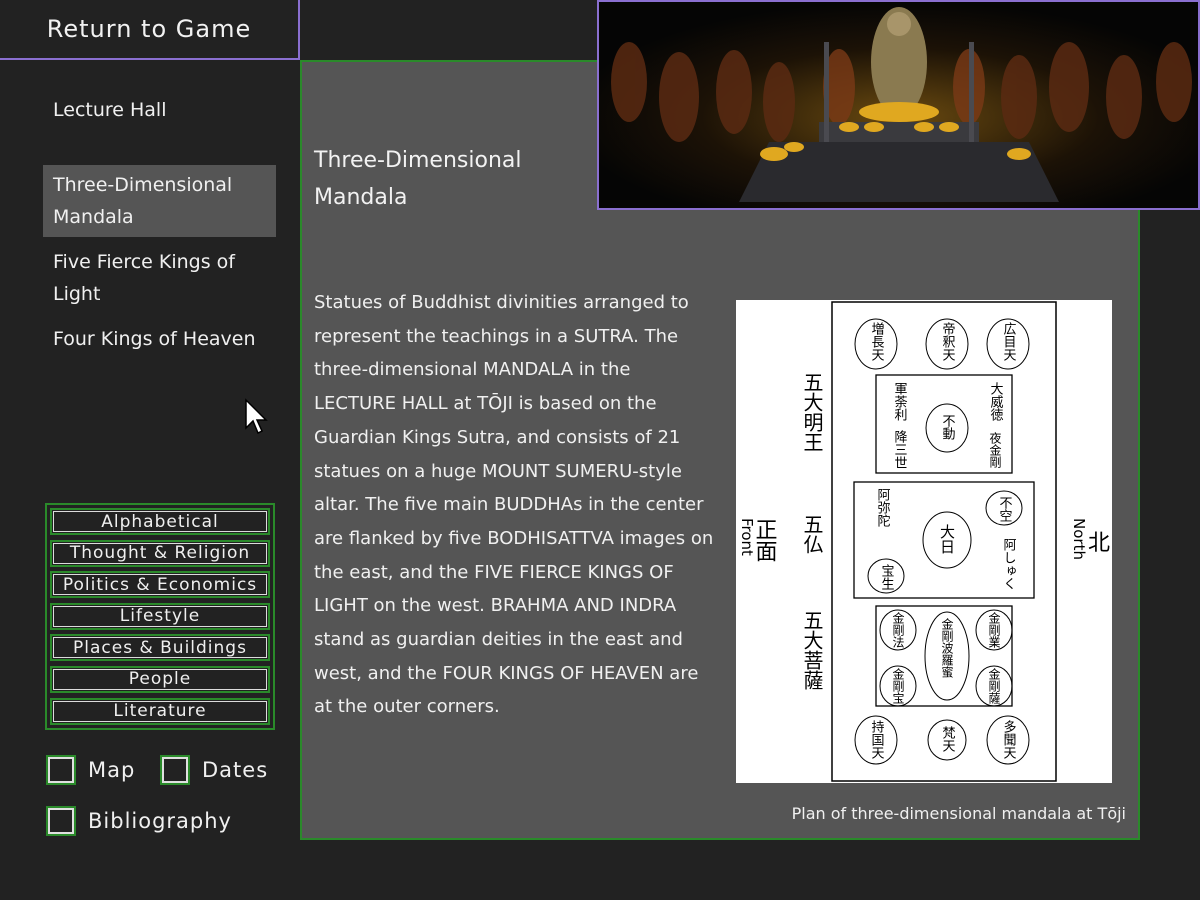  What do you see at coordinates (256, 416) in the screenshot?
I see `mouse-cursor-icon` at bounding box center [256, 416].